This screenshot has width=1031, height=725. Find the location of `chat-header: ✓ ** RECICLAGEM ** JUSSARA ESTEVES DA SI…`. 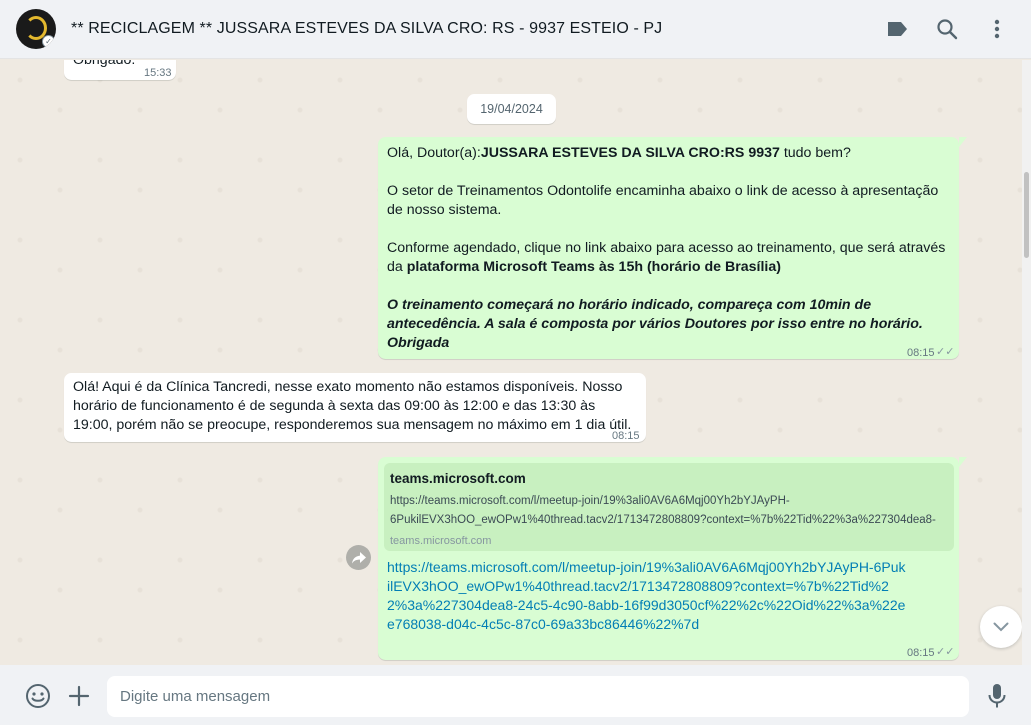

chat-header: ✓ ** RECICLAGEM ** JUSSARA ESTEVES DA SI… is located at coordinates (515, 29).